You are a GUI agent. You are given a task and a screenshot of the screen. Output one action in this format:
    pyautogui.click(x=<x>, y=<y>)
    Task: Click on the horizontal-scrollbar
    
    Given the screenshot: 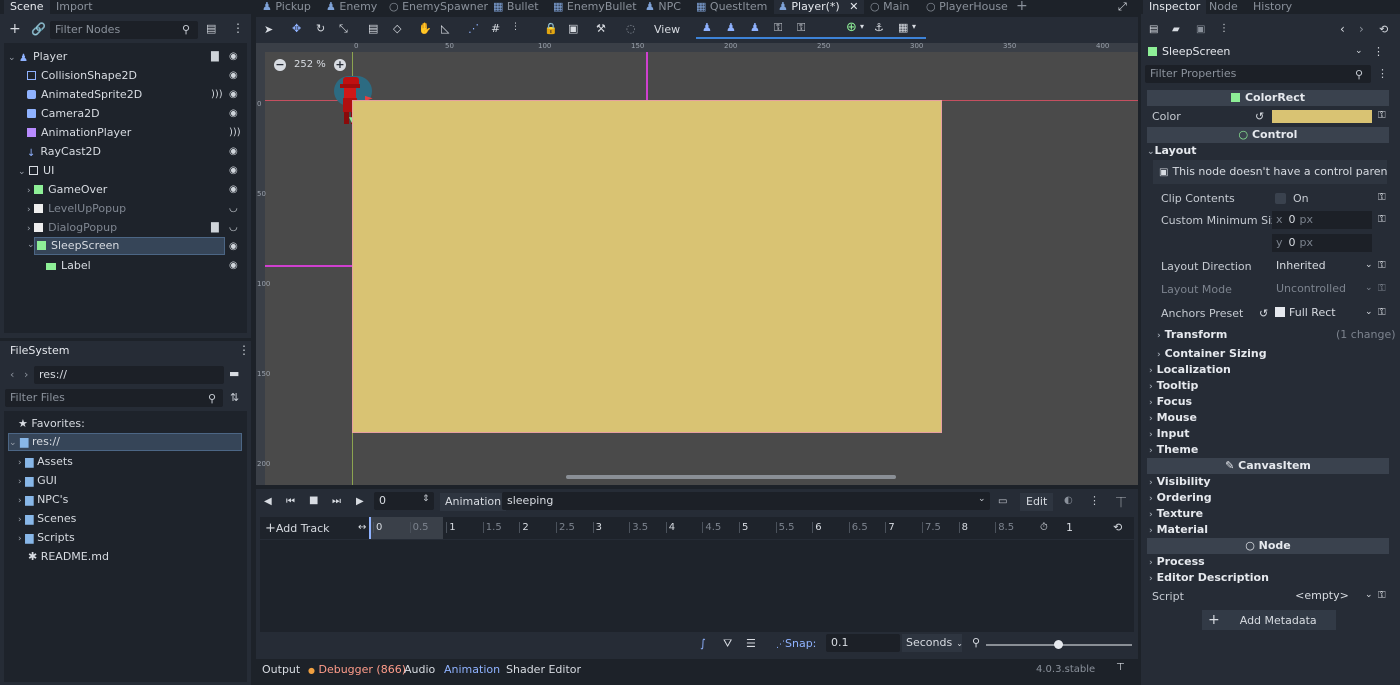 What is the action you would take?
    pyautogui.click(x=731, y=477)
    